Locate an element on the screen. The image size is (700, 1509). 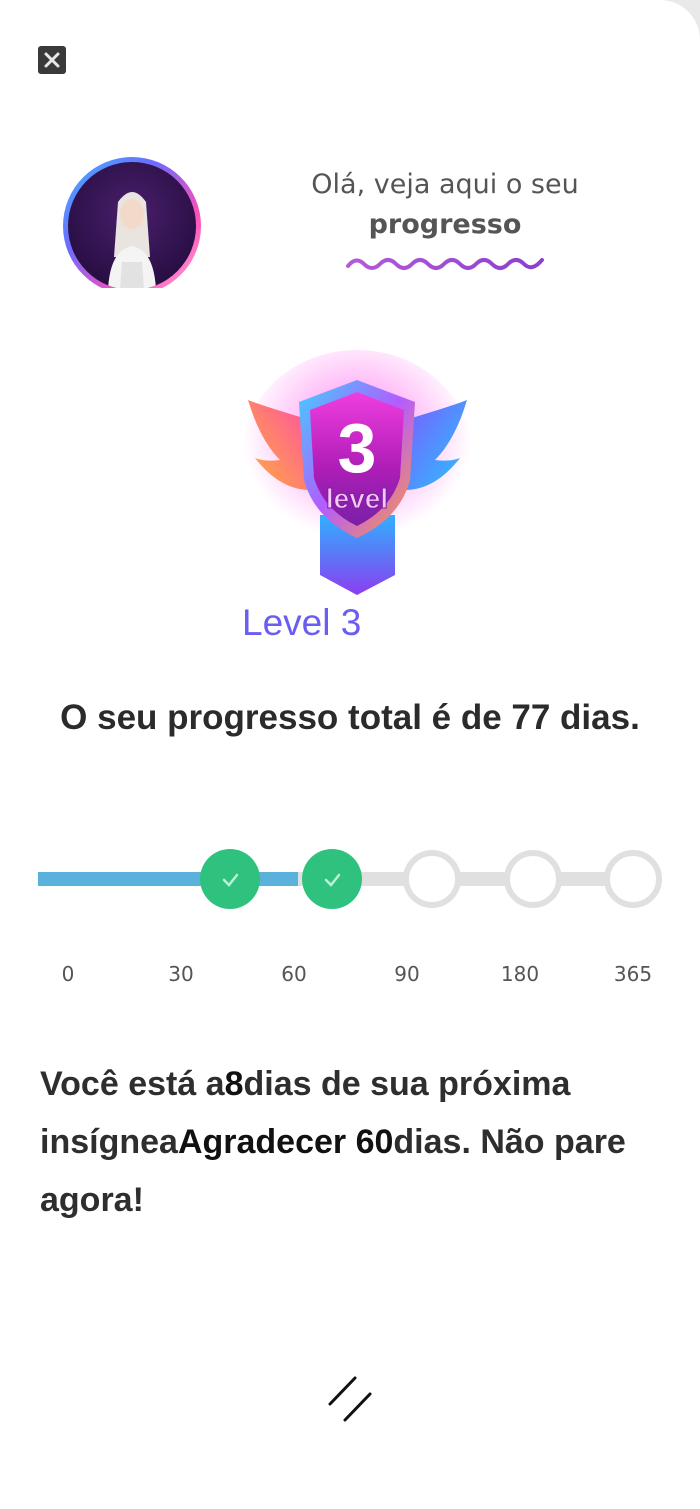
tick-label: 60 is located at coordinates (294, 974).